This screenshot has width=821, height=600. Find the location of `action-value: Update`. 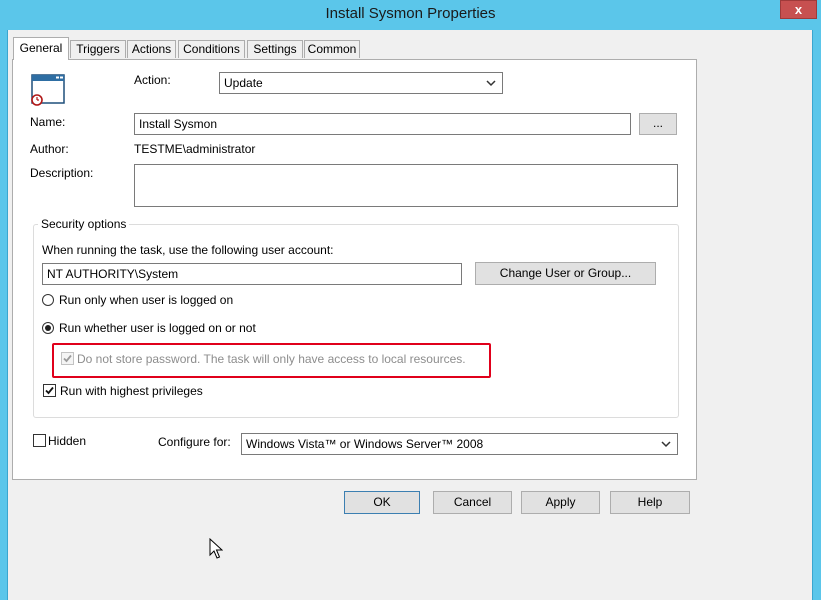

action-value: Update is located at coordinates (243, 83).